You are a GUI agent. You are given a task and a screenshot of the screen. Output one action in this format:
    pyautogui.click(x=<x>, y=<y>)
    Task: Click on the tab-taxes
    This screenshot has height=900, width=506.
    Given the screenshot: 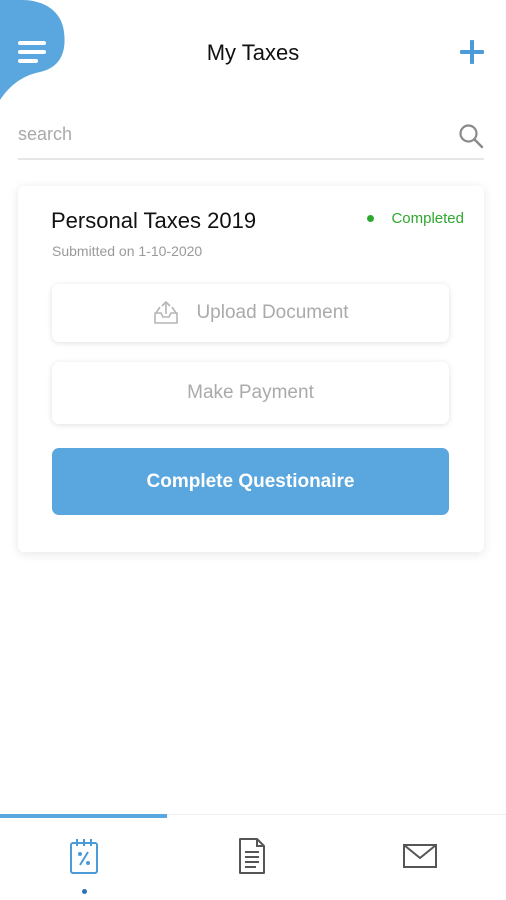 What is the action you would take?
    pyautogui.click(x=84, y=857)
    